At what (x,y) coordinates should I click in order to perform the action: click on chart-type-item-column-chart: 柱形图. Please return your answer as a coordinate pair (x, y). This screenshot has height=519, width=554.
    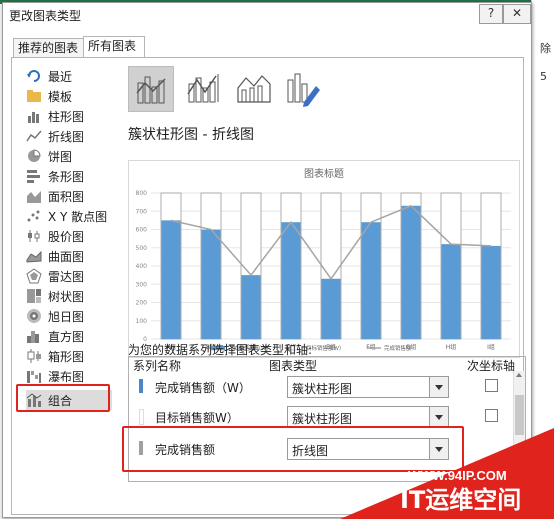
    Looking at the image, I should click on (69, 116).